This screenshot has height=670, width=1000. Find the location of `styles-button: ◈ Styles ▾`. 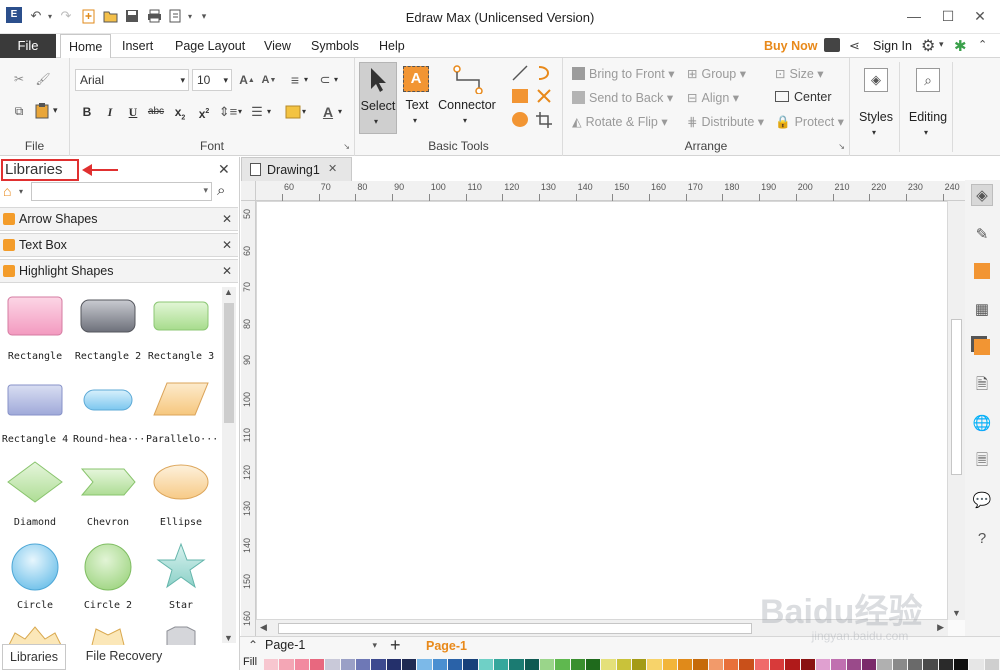

styles-button: ◈ Styles ▾ is located at coordinates (876, 107).